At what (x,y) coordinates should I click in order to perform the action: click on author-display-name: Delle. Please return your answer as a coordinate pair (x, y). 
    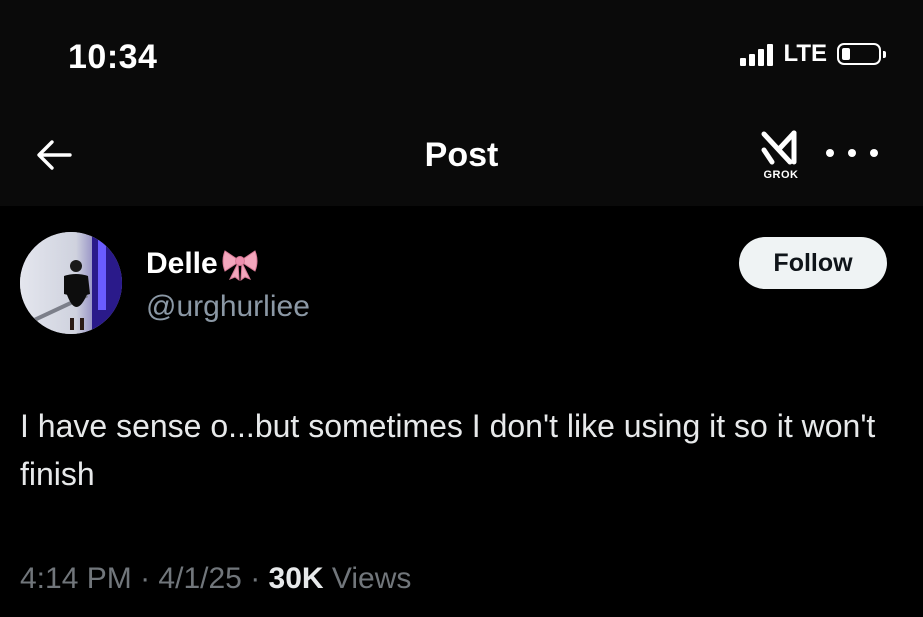
    Looking at the image, I should click on (203, 264).